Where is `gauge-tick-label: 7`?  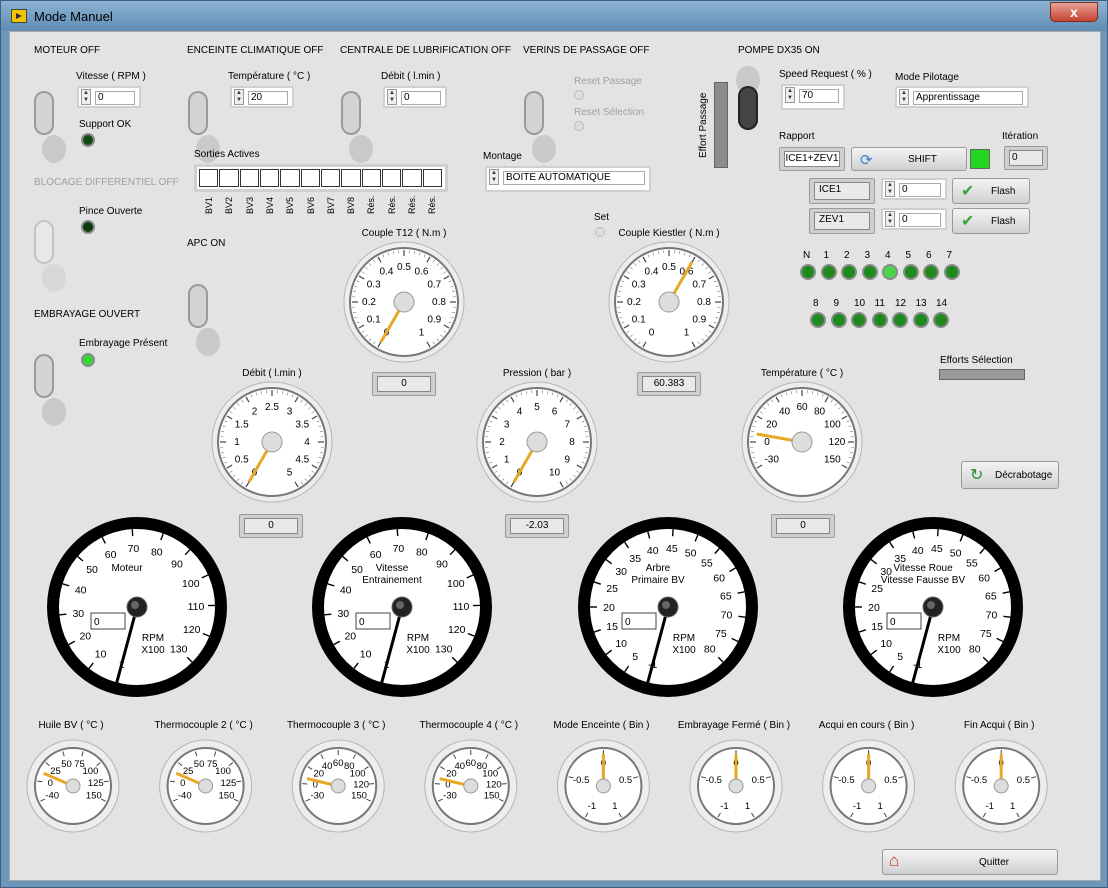 gauge-tick-label: 7 is located at coordinates (568, 425).